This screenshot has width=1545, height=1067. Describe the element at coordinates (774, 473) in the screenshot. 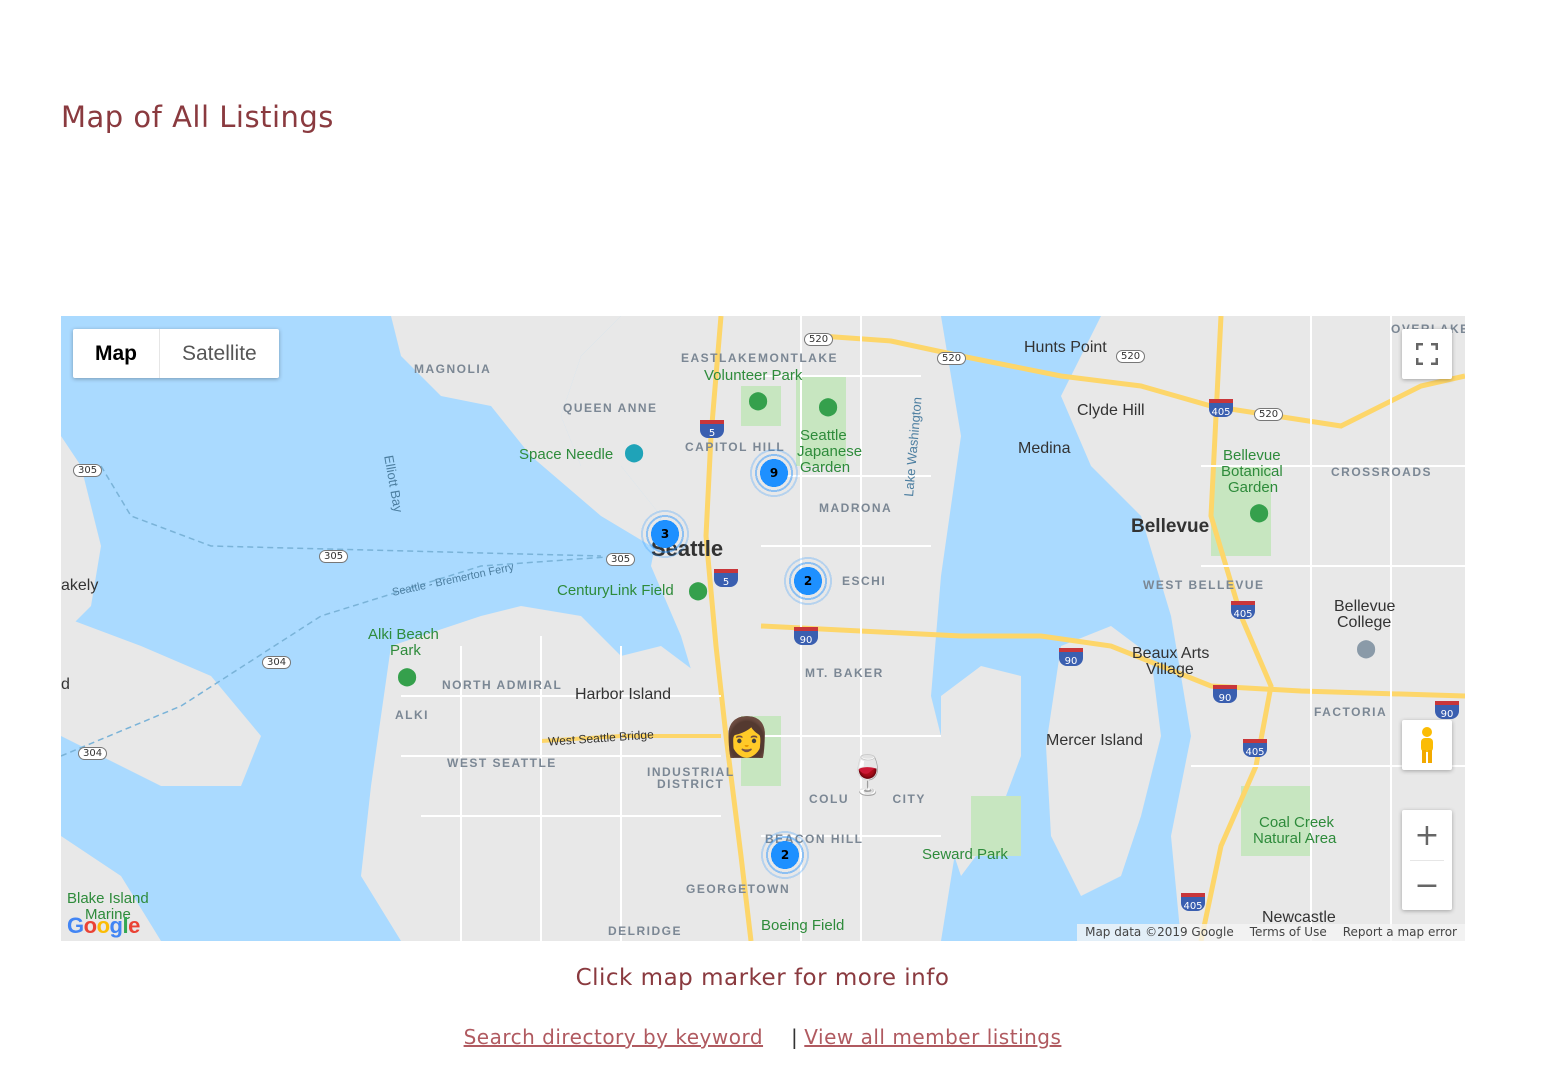

I see `cluster-marker: 9` at that location.